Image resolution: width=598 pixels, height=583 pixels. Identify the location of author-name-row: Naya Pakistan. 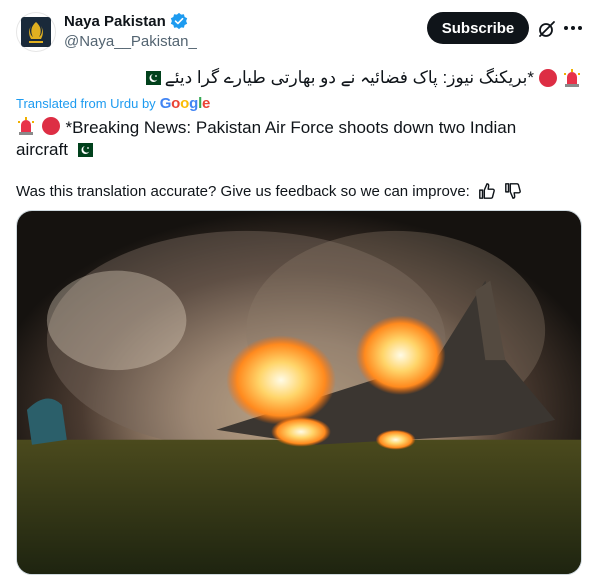
(126, 21).